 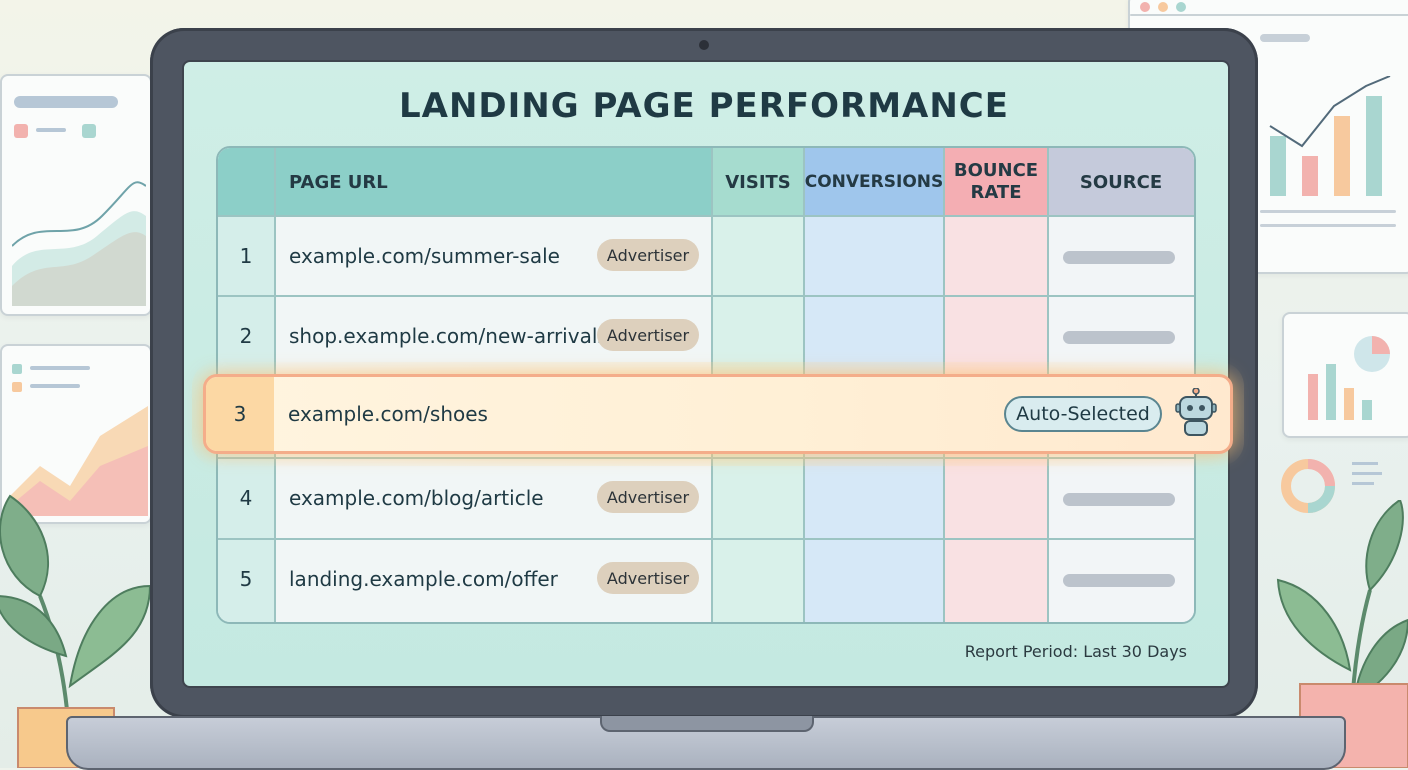 I want to click on column-header-number, so click(x=246, y=182).